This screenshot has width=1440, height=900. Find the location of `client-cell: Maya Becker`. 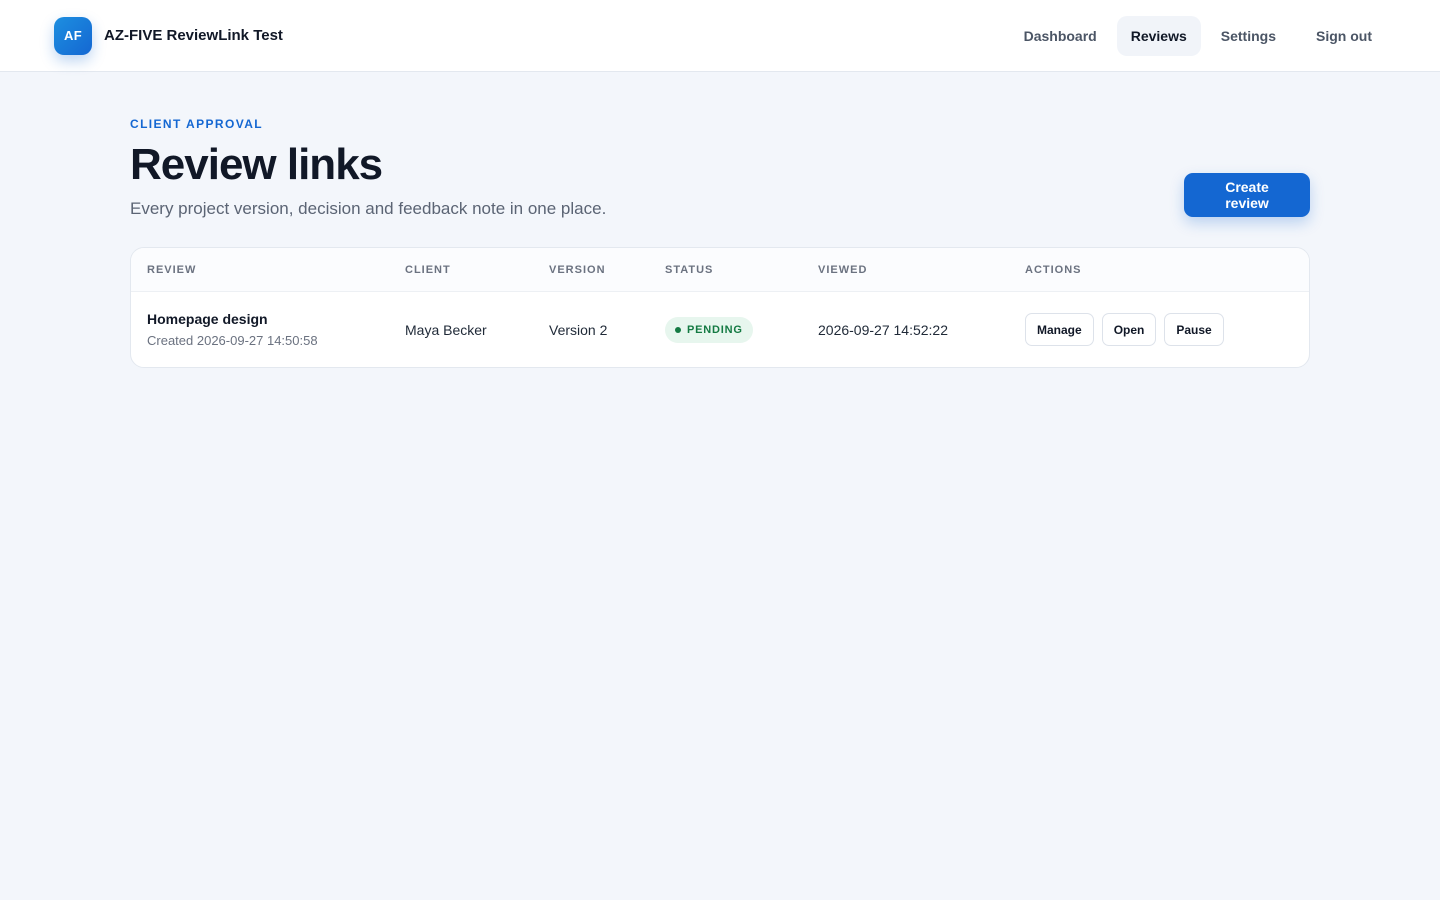

client-cell: Maya Becker is located at coordinates (446, 329).